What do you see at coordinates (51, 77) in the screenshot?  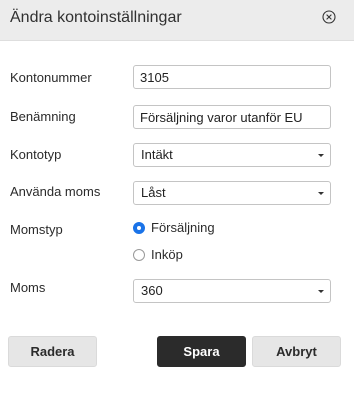 I see `account-number-label: Kontonummer` at bounding box center [51, 77].